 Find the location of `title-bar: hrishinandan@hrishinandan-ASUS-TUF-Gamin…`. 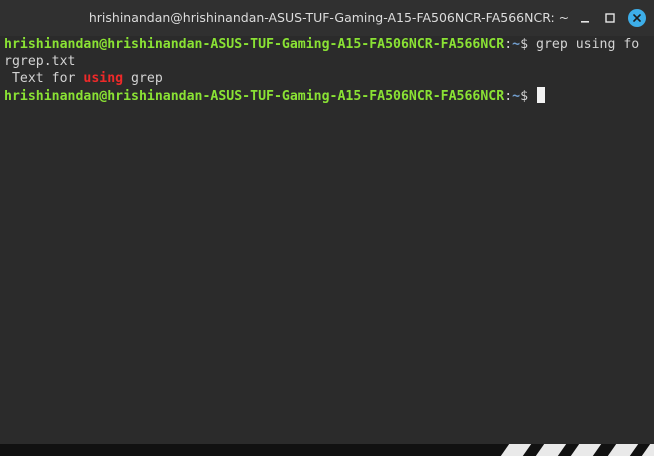

title-bar: hrishinandan@hrishinandan-ASUS-TUF-Gamin… is located at coordinates (327, 18).